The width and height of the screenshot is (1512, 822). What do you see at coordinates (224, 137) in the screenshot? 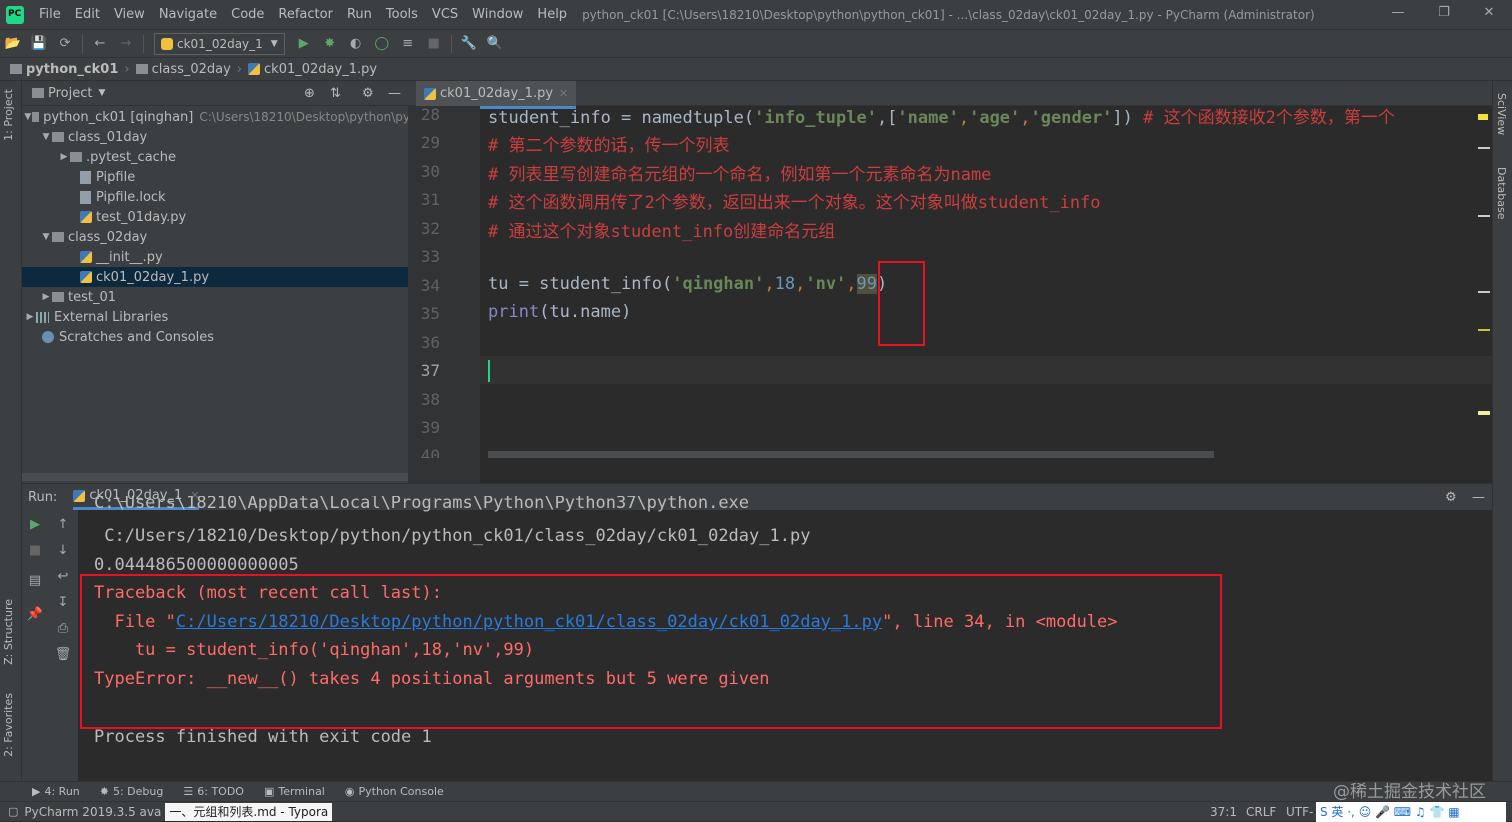
I see `tree-item-class-01day: ▼ class_01day` at bounding box center [224, 137].